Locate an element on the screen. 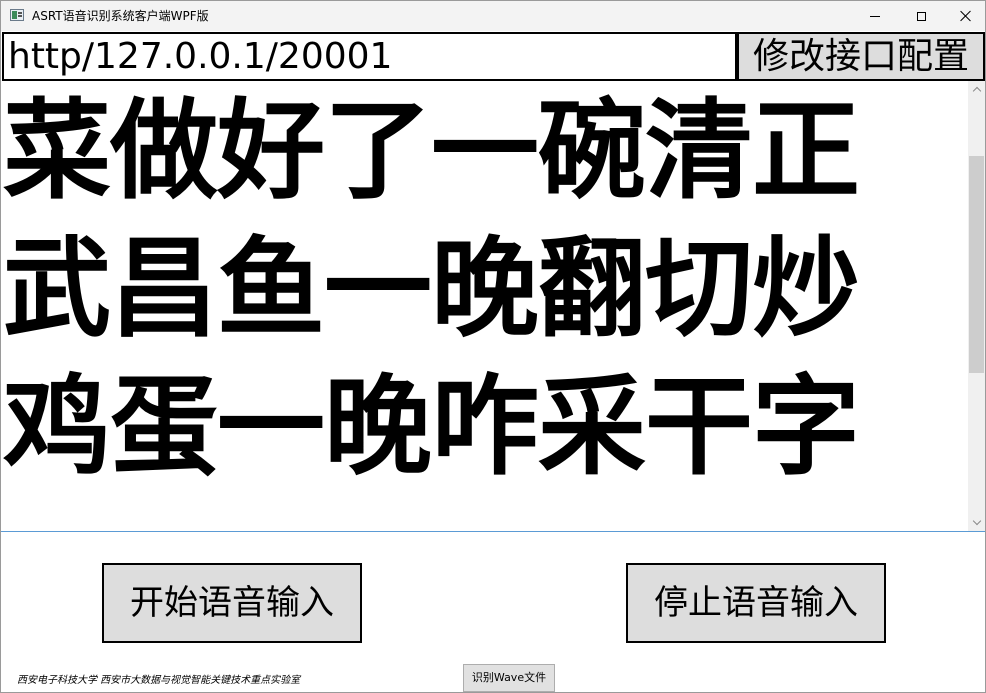 Image resolution: width=986 pixels, height=693 pixels. result-scrollbar is located at coordinates (976, 306).